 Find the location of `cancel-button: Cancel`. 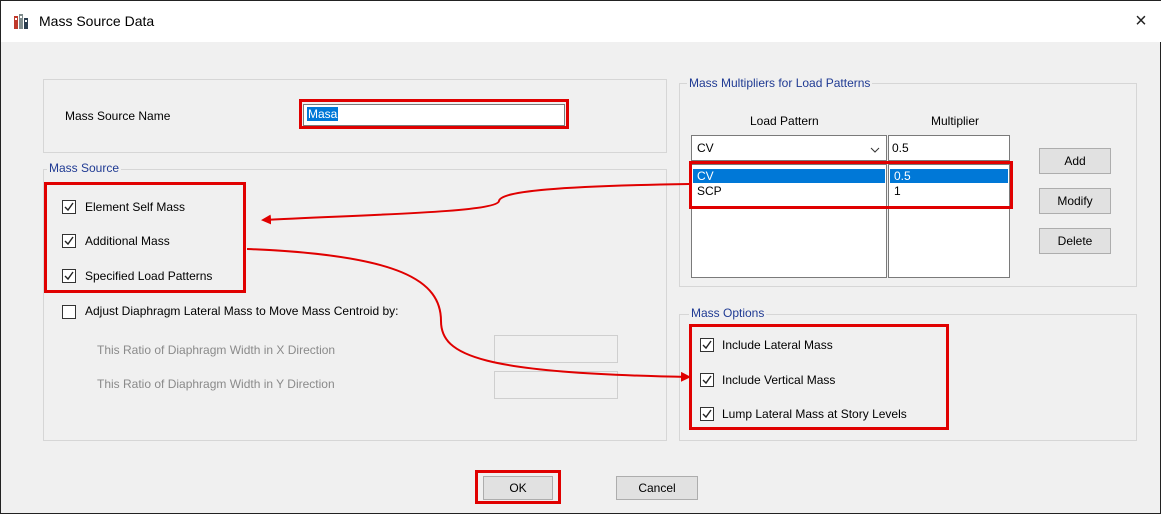

cancel-button: Cancel is located at coordinates (657, 488).